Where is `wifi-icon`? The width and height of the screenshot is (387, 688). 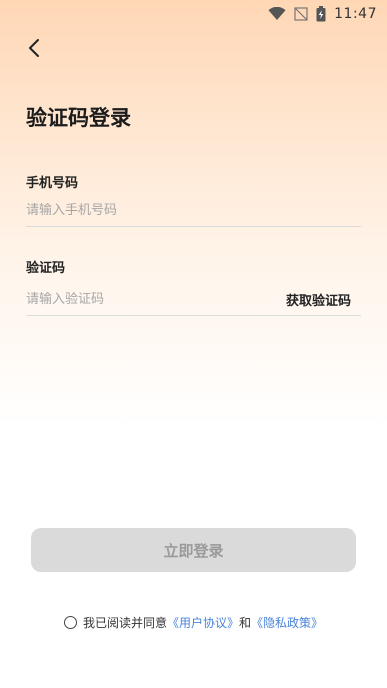
wifi-icon is located at coordinates (277, 14).